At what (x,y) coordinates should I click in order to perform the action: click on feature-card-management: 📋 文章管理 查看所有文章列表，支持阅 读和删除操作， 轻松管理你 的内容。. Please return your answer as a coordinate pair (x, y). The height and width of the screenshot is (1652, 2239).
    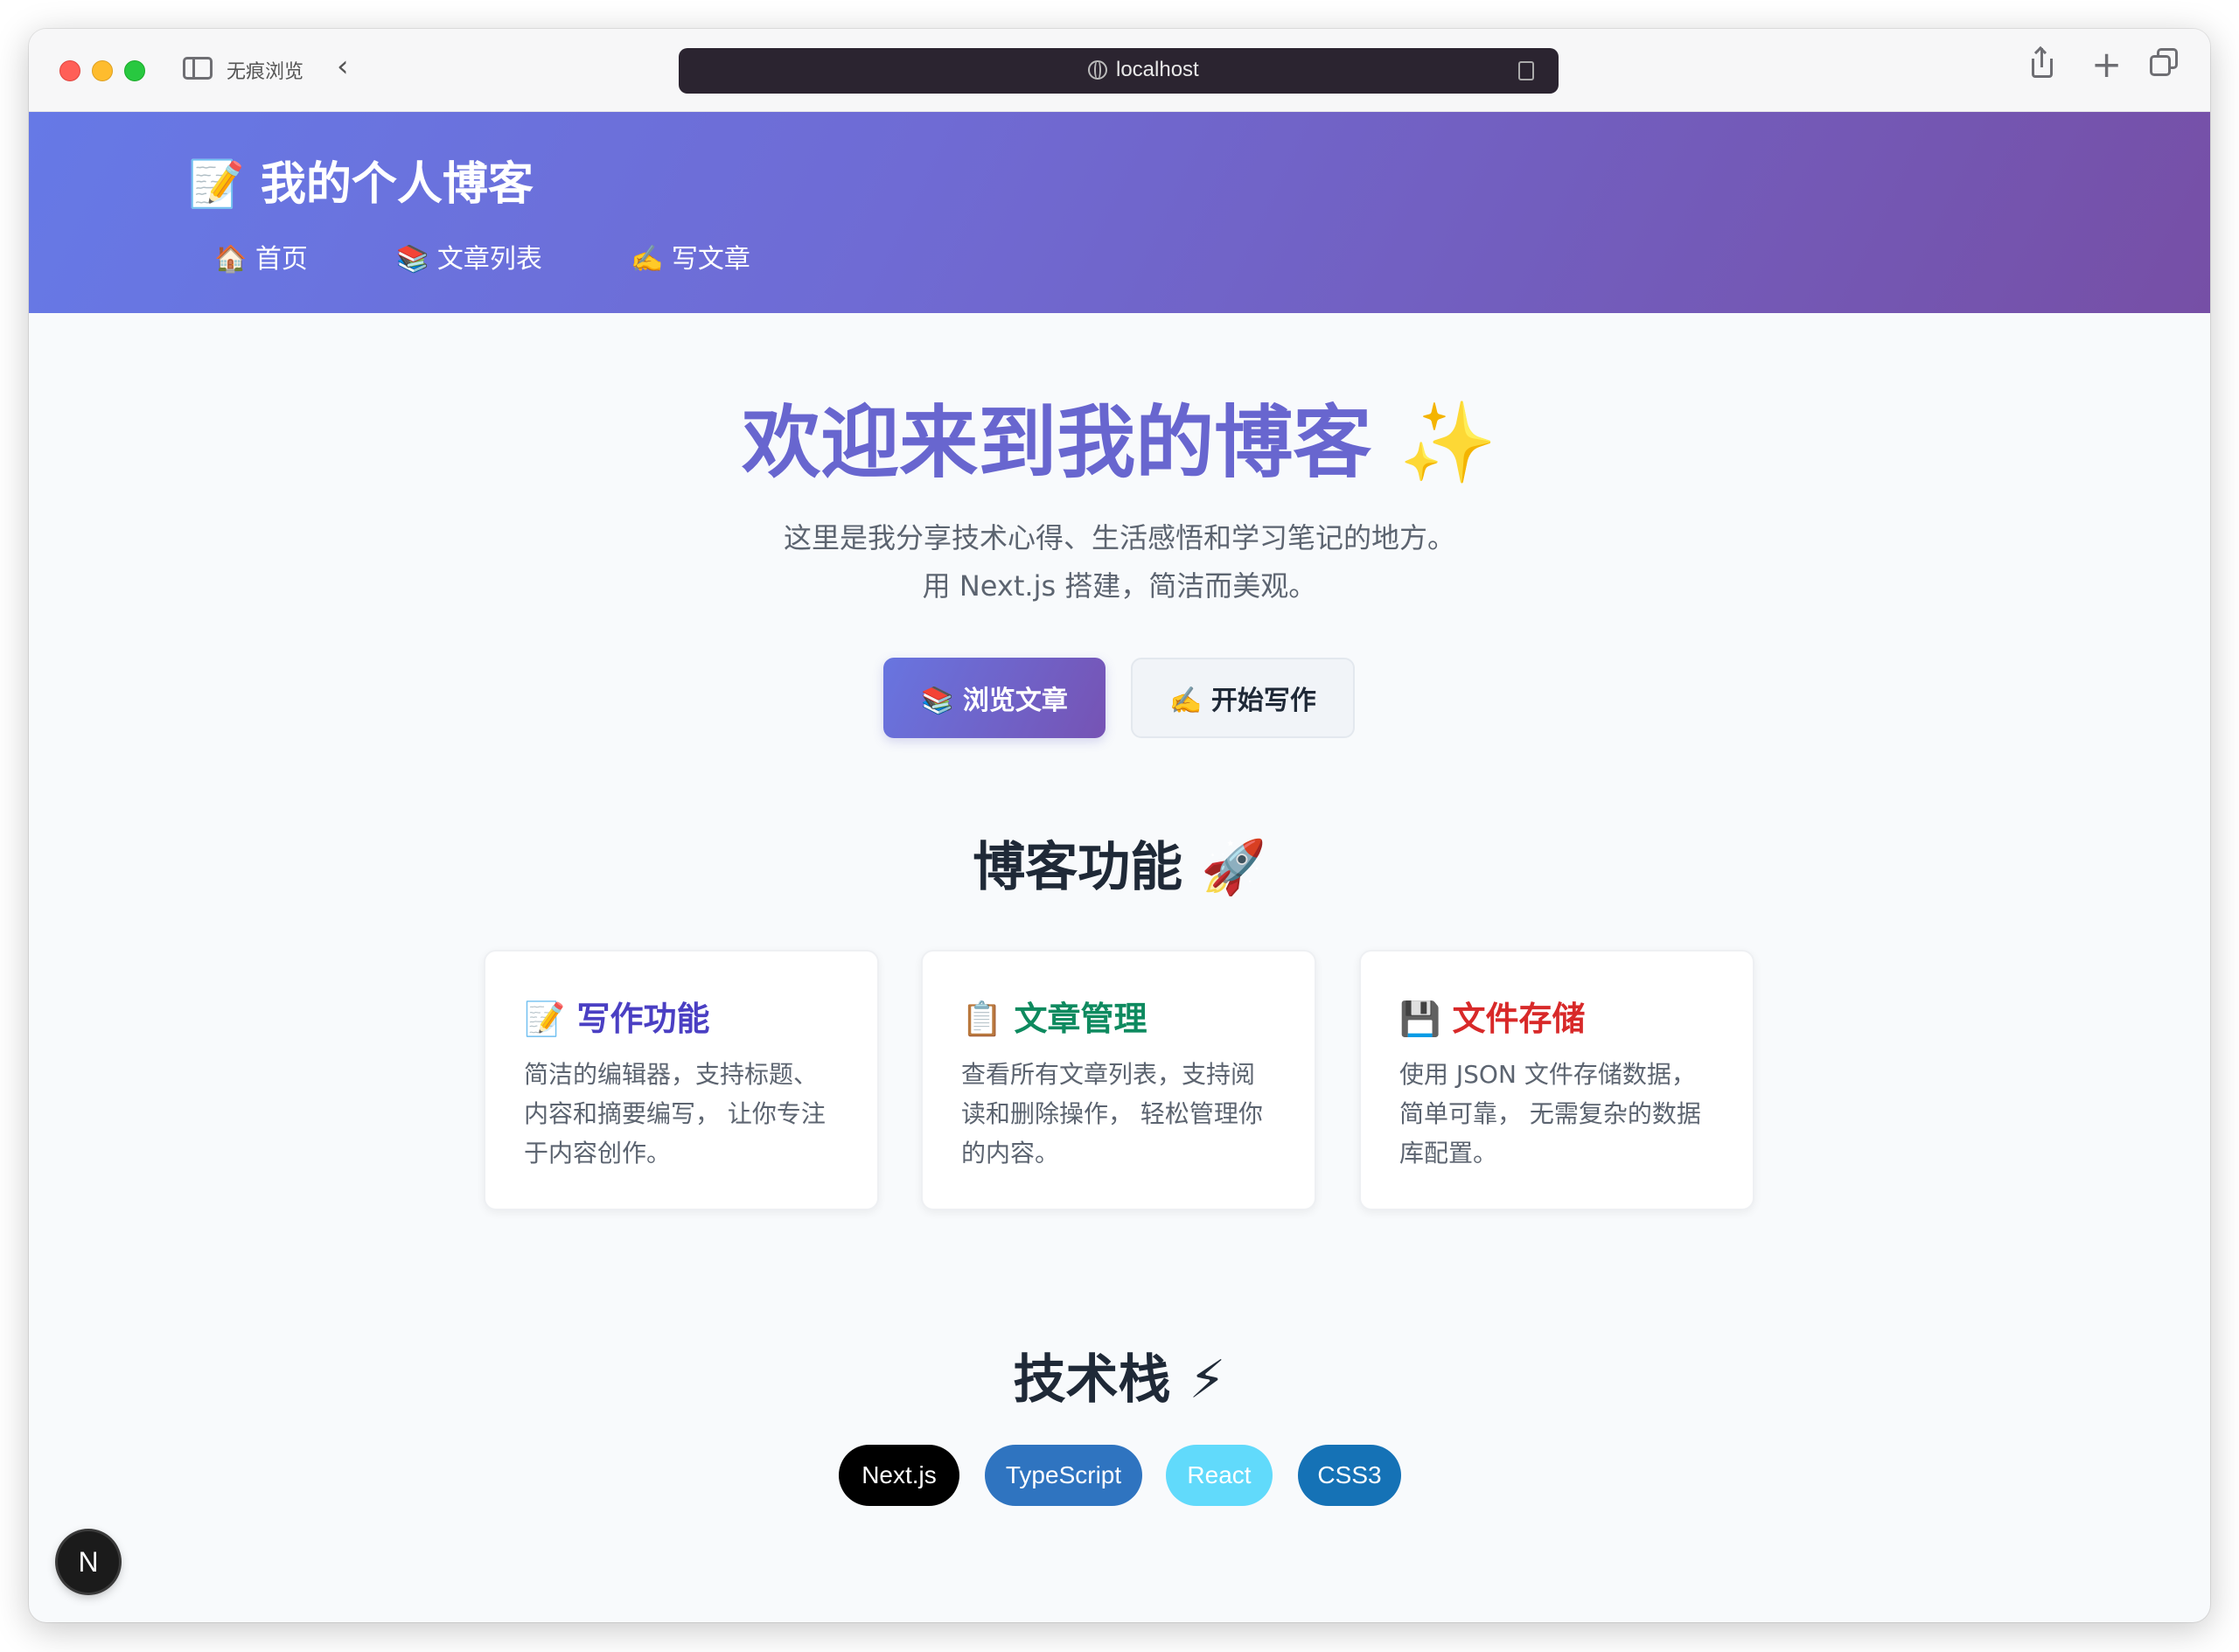
    Looking at the image, I should click on (1118, 1080).